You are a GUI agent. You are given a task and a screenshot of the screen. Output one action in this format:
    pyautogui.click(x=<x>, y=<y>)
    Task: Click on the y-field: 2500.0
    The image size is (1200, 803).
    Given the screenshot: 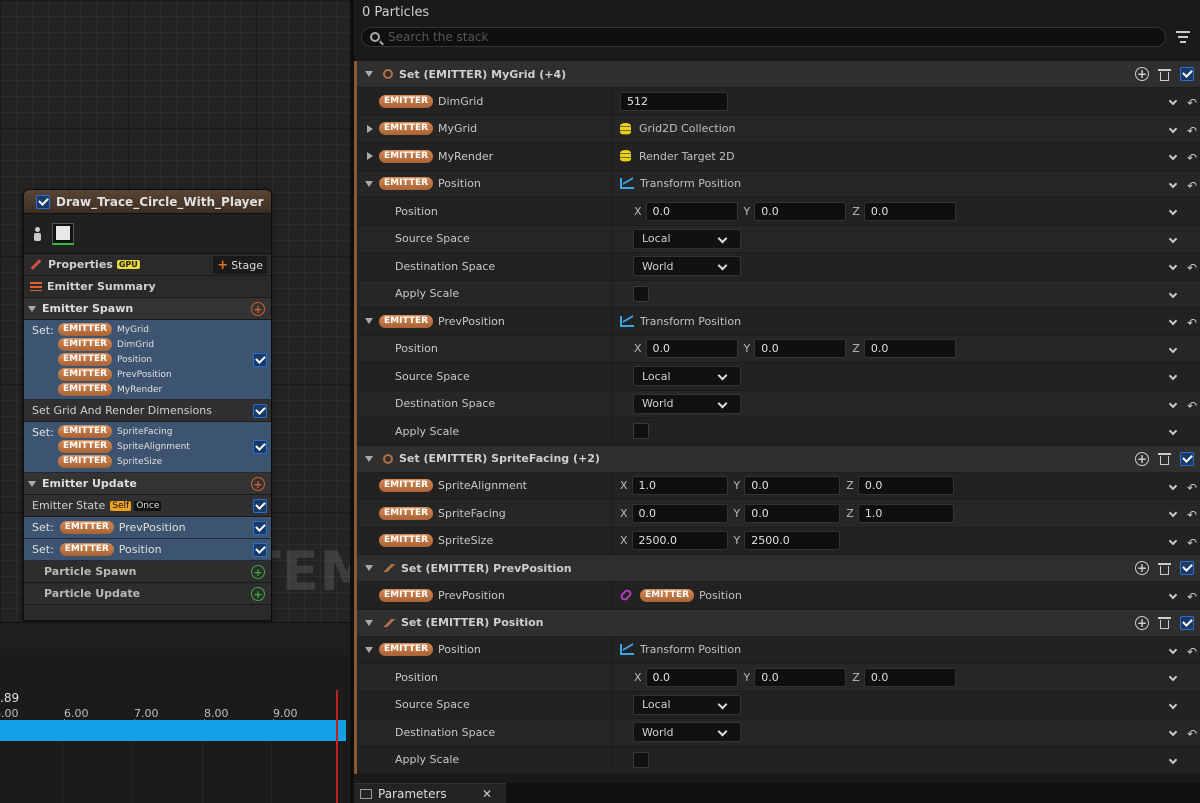 What is the action you would take?
    pyautogui.click(x=792, y=541)
    